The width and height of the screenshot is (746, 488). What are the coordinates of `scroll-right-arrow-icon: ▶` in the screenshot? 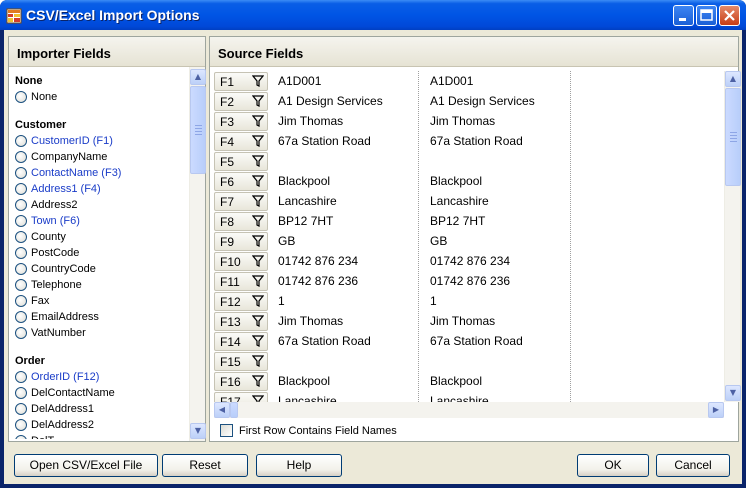 It's located at (716, 410).